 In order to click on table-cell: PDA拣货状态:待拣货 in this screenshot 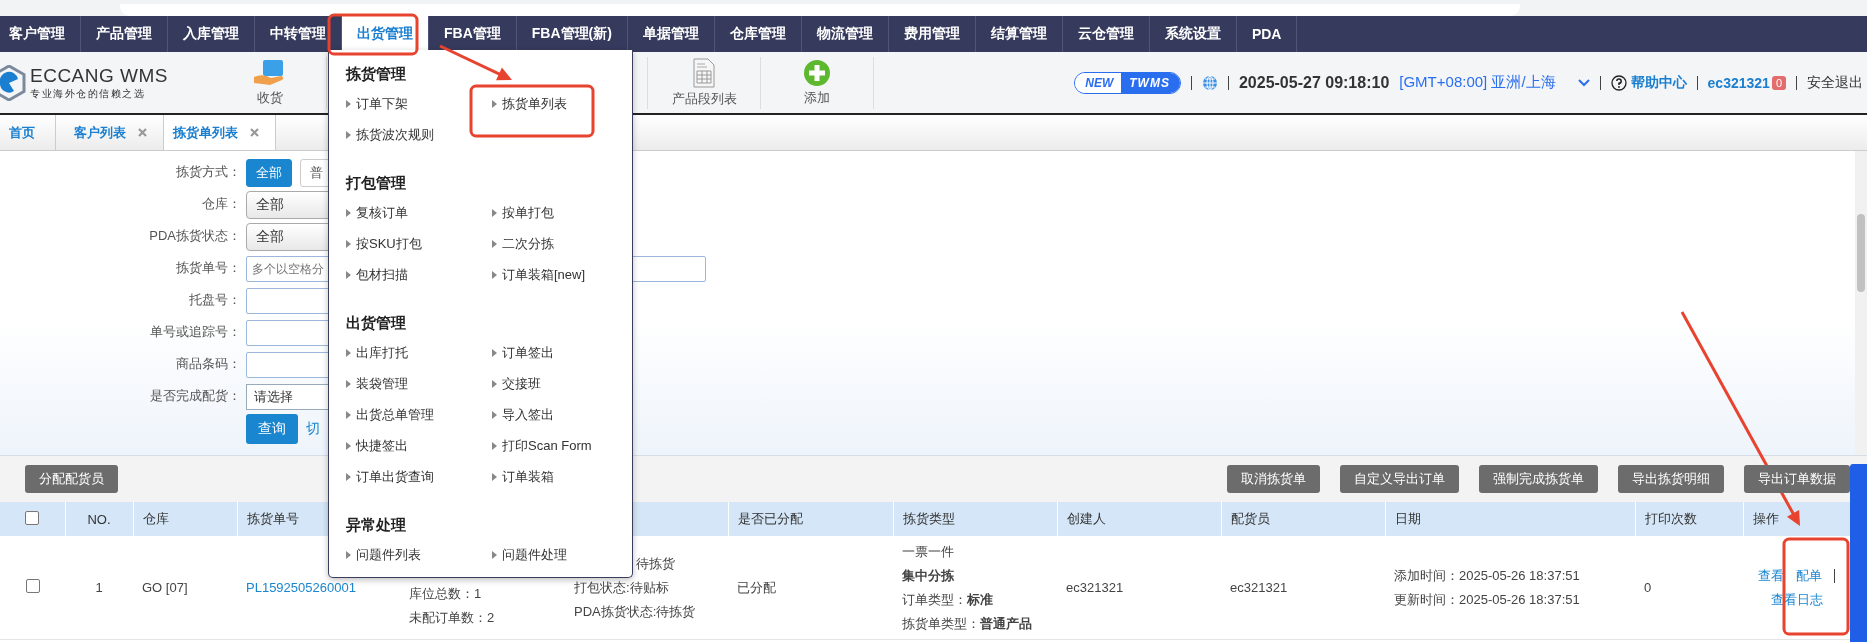, I will do `click(635, 611)`.